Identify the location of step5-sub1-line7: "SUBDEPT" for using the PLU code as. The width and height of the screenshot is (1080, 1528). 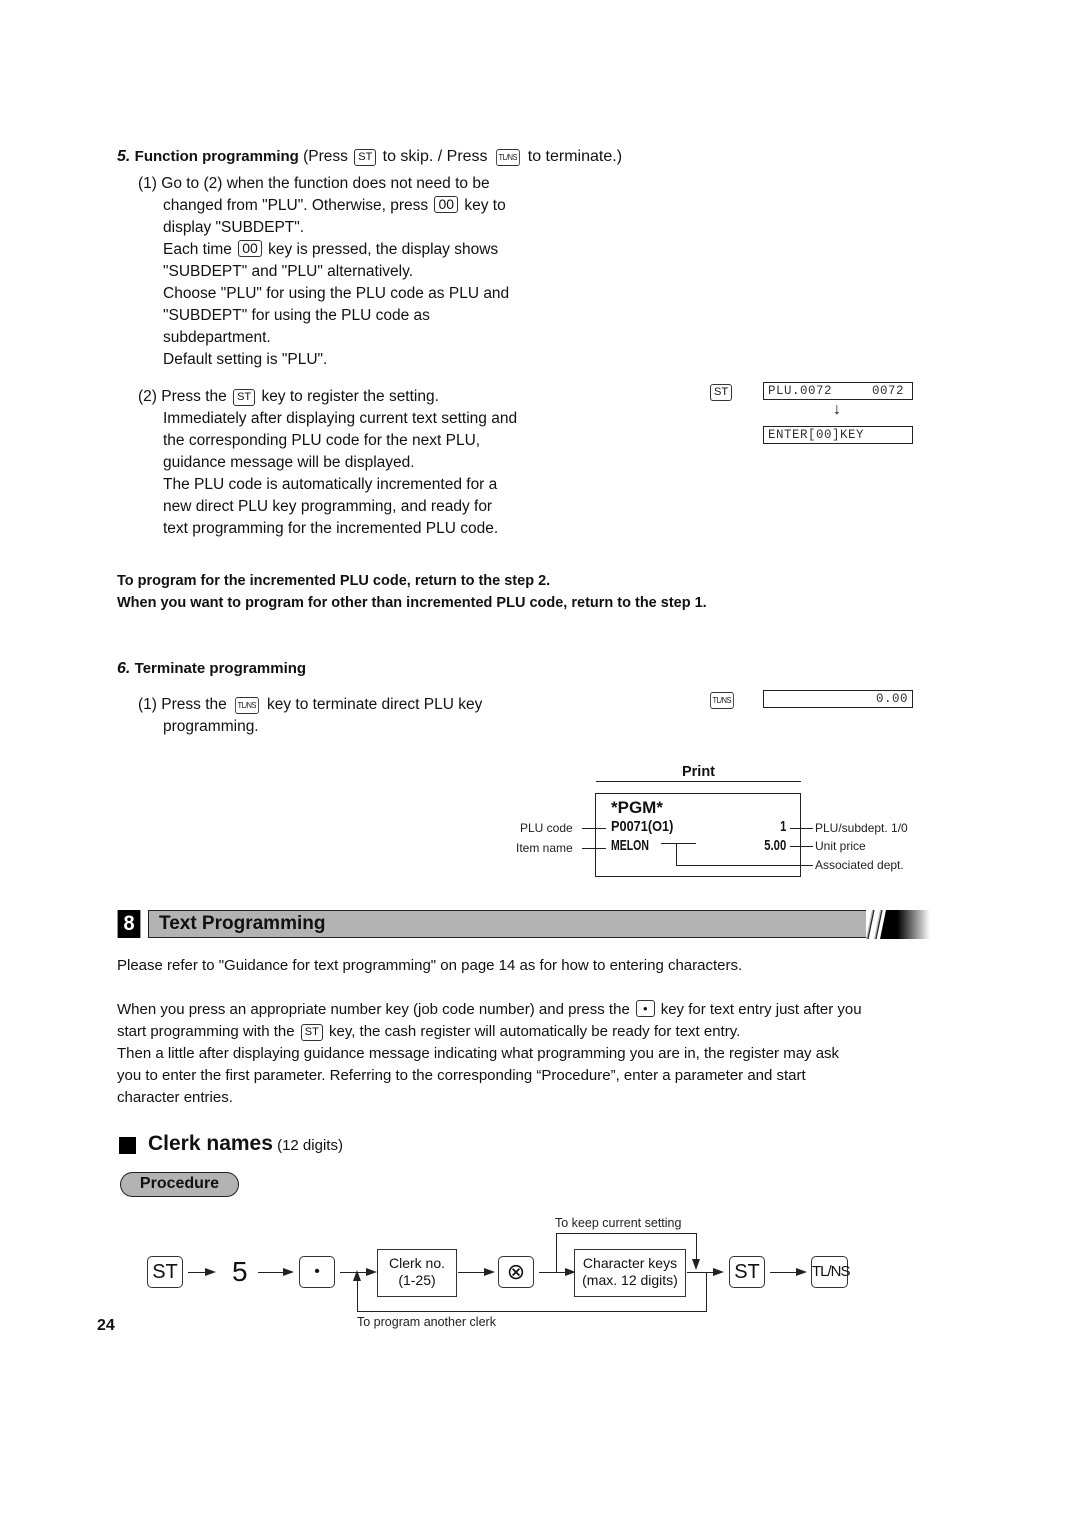
(296, 315).